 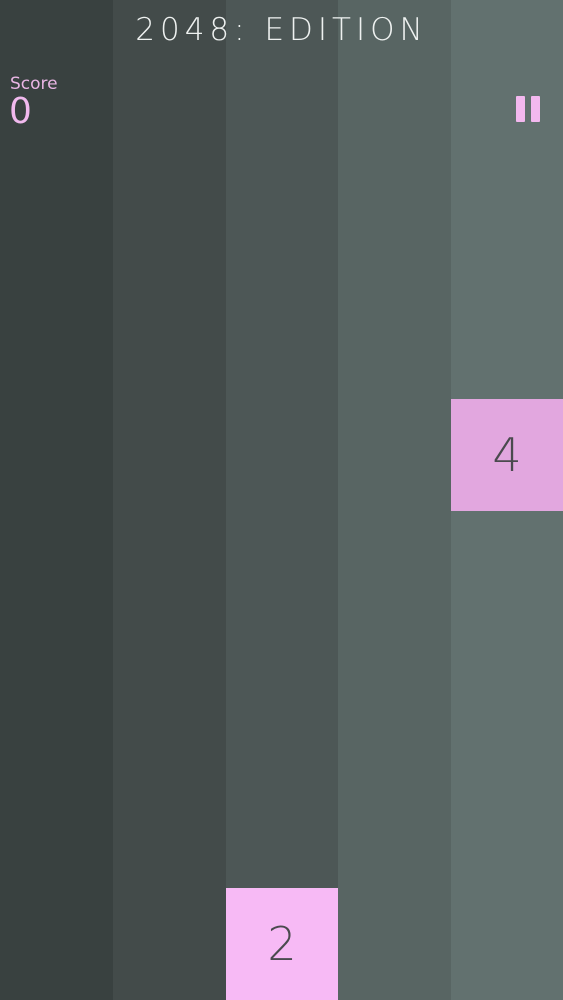 I want to click on tile-2-value: 2, so click(x=282, y=944).